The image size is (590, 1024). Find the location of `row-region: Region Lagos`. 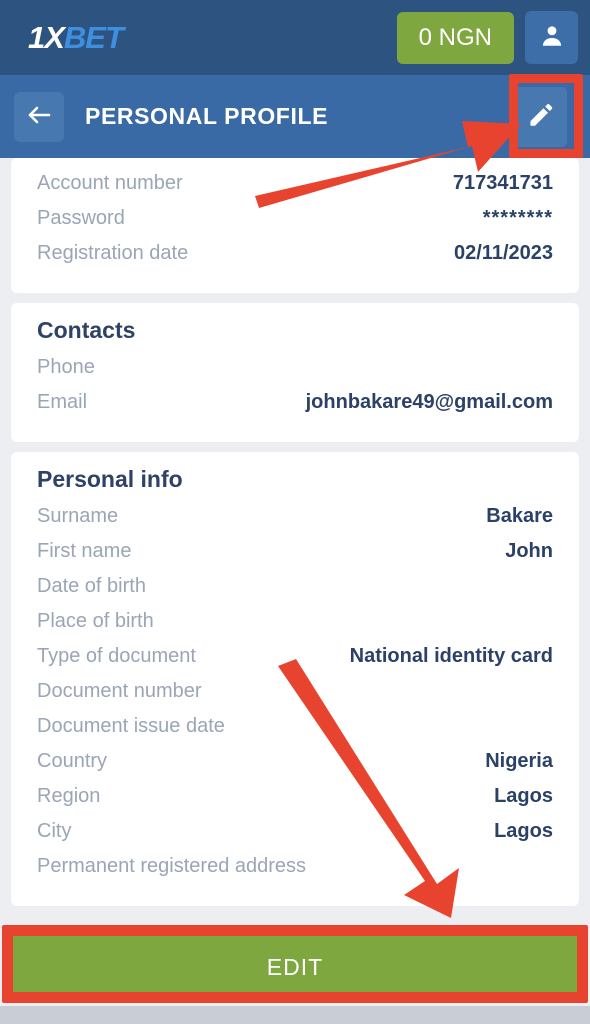

row-region: Region Lagos is located at coordinates (295, 802).